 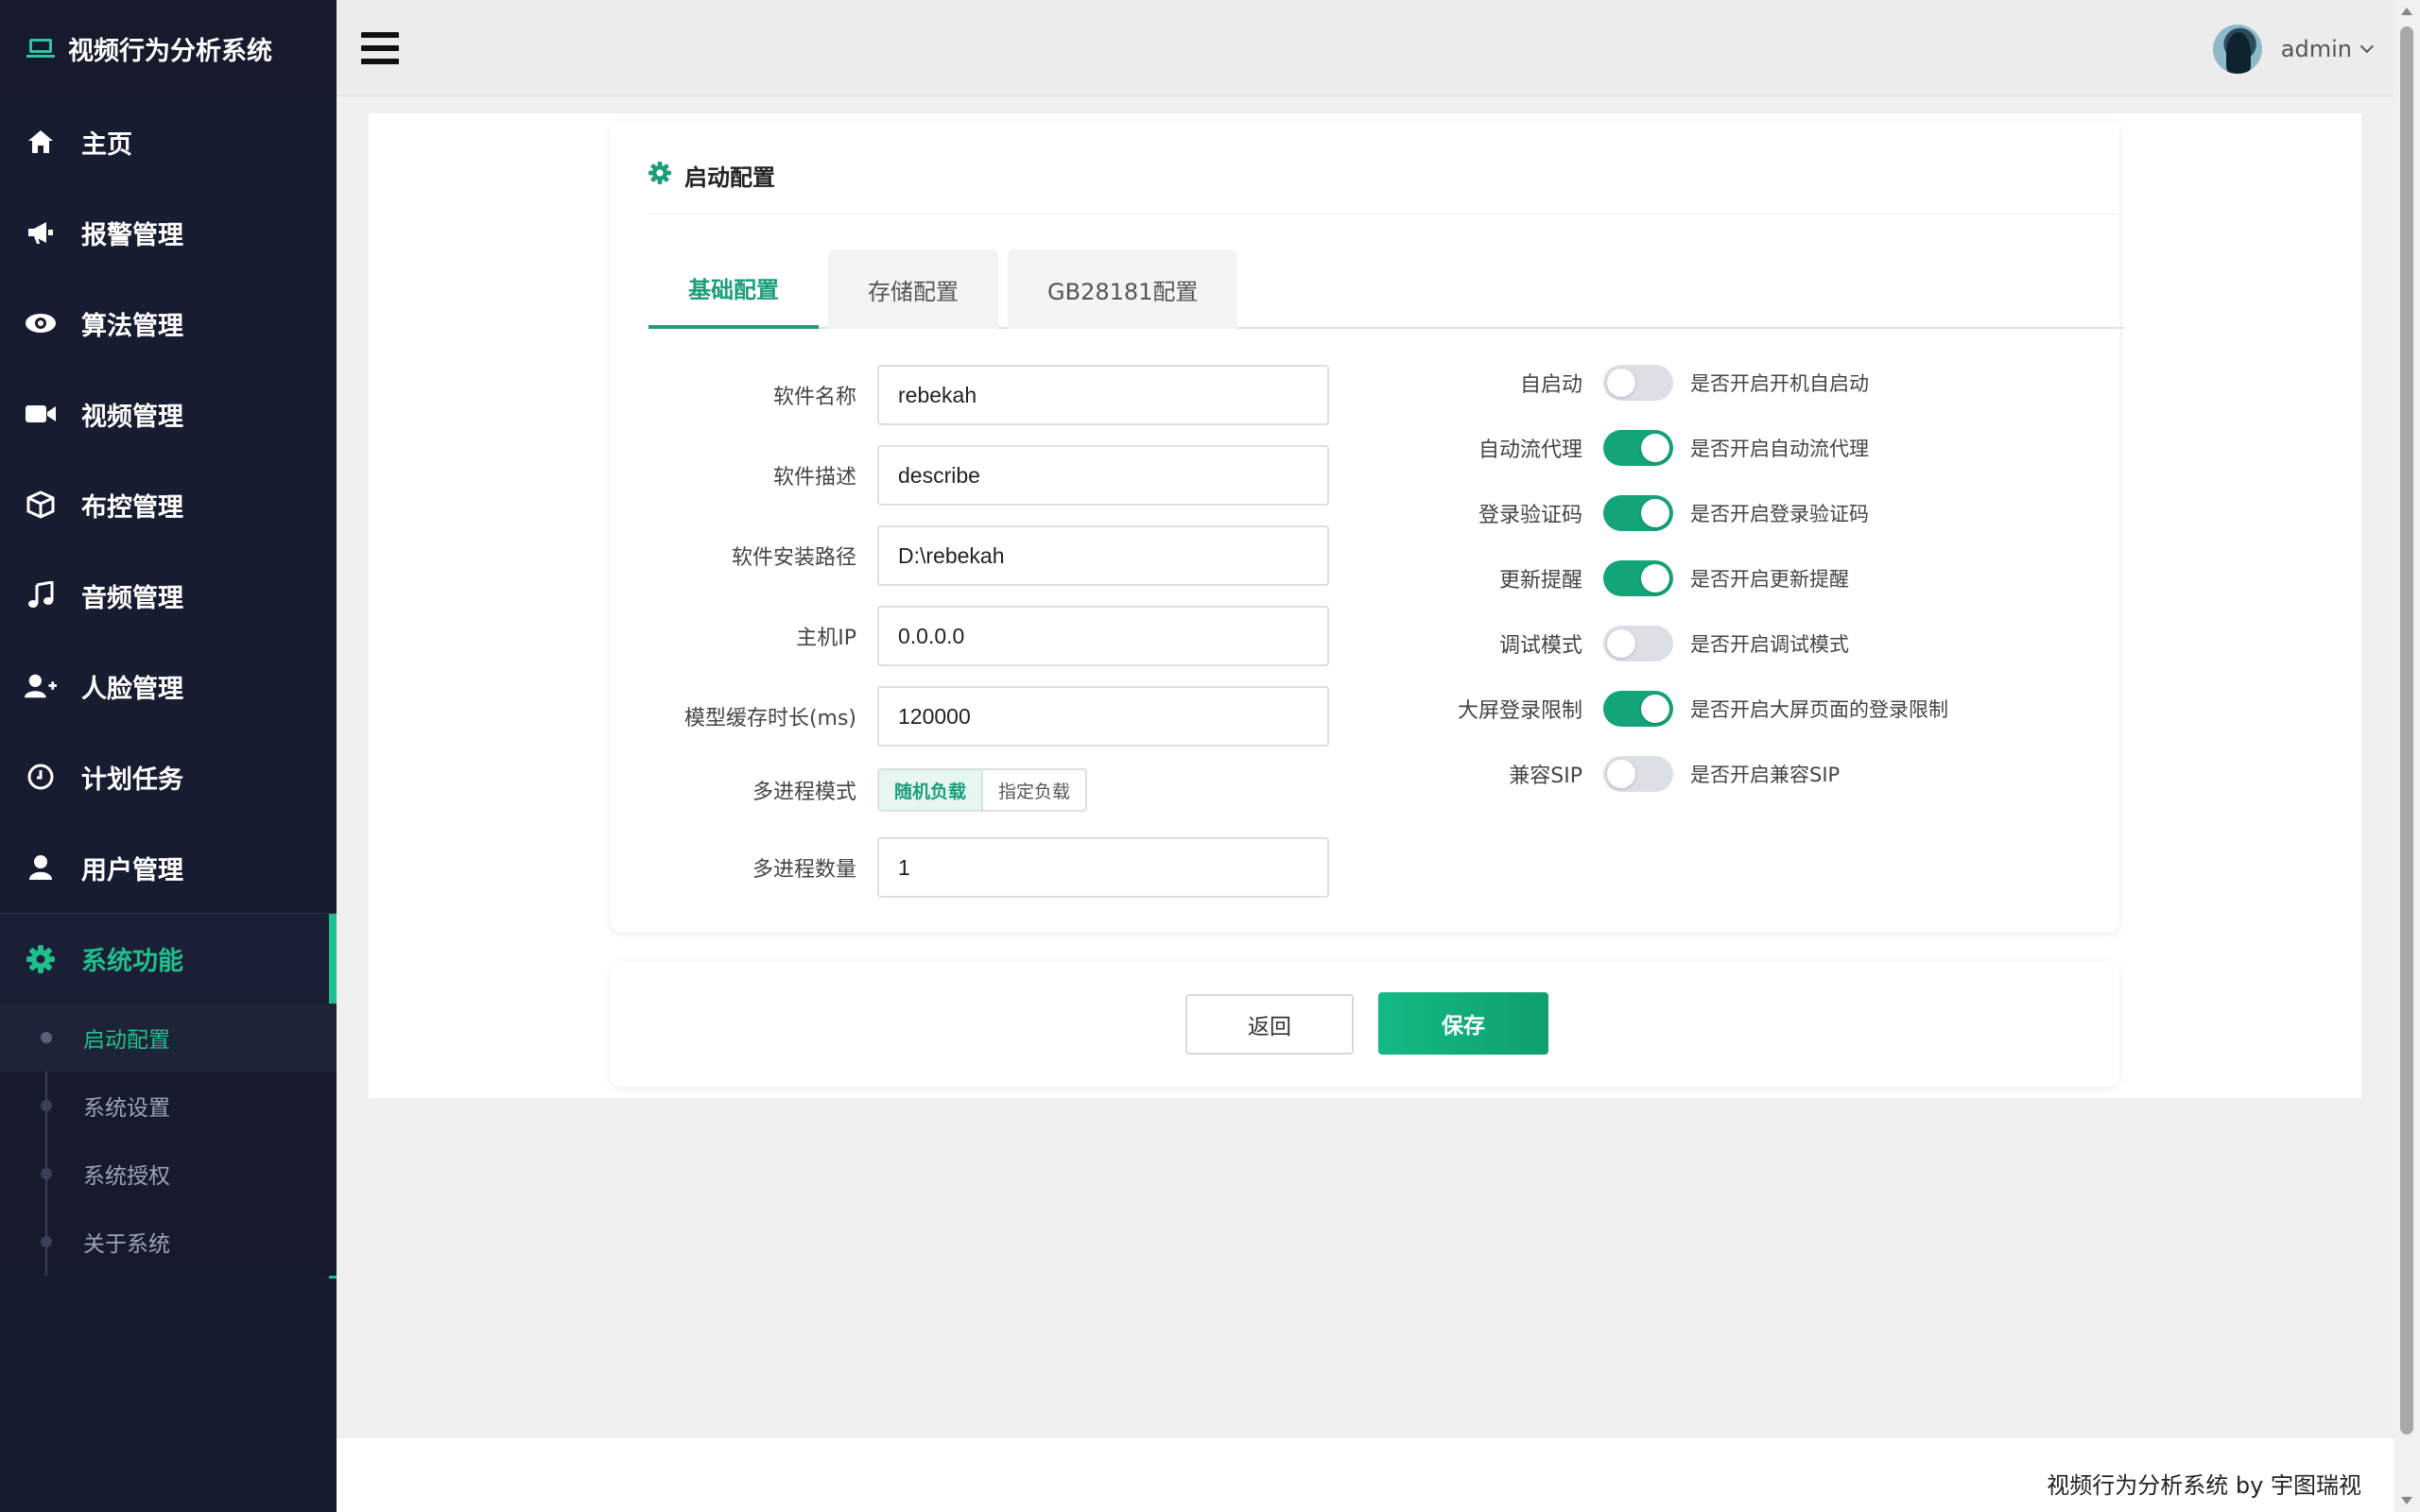 I want to click on form-row-model-cache: 模型缓存时长(ms), so click(x=989, y=716).